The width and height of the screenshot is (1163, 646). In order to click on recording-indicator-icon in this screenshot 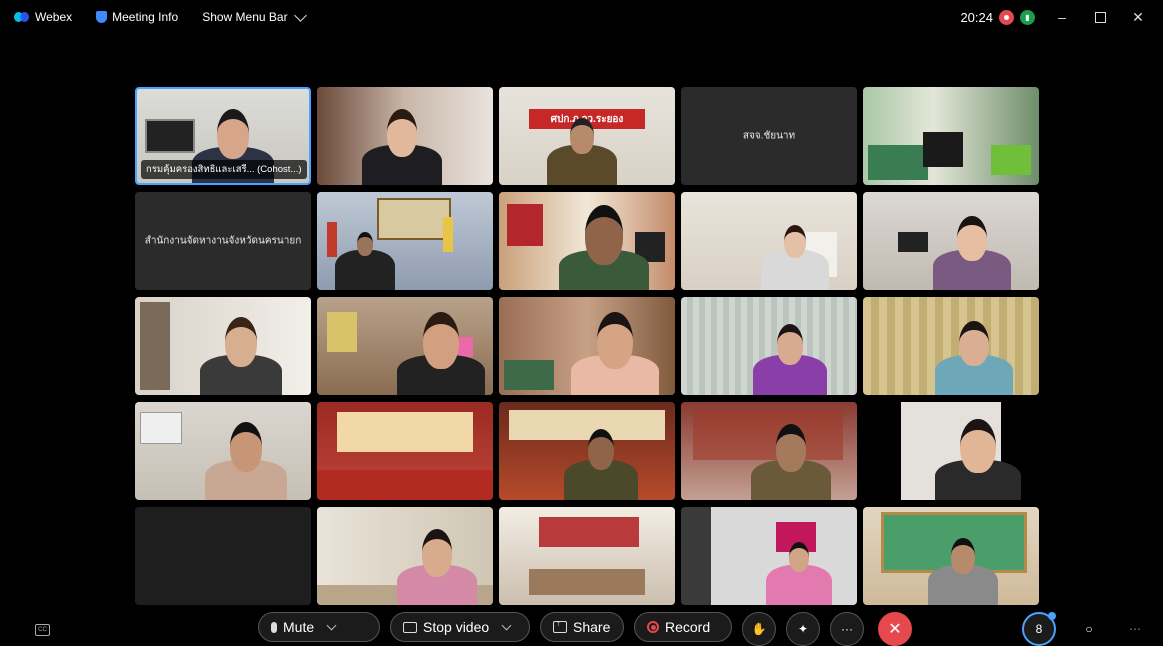, I will do `click(1006, 17)`.